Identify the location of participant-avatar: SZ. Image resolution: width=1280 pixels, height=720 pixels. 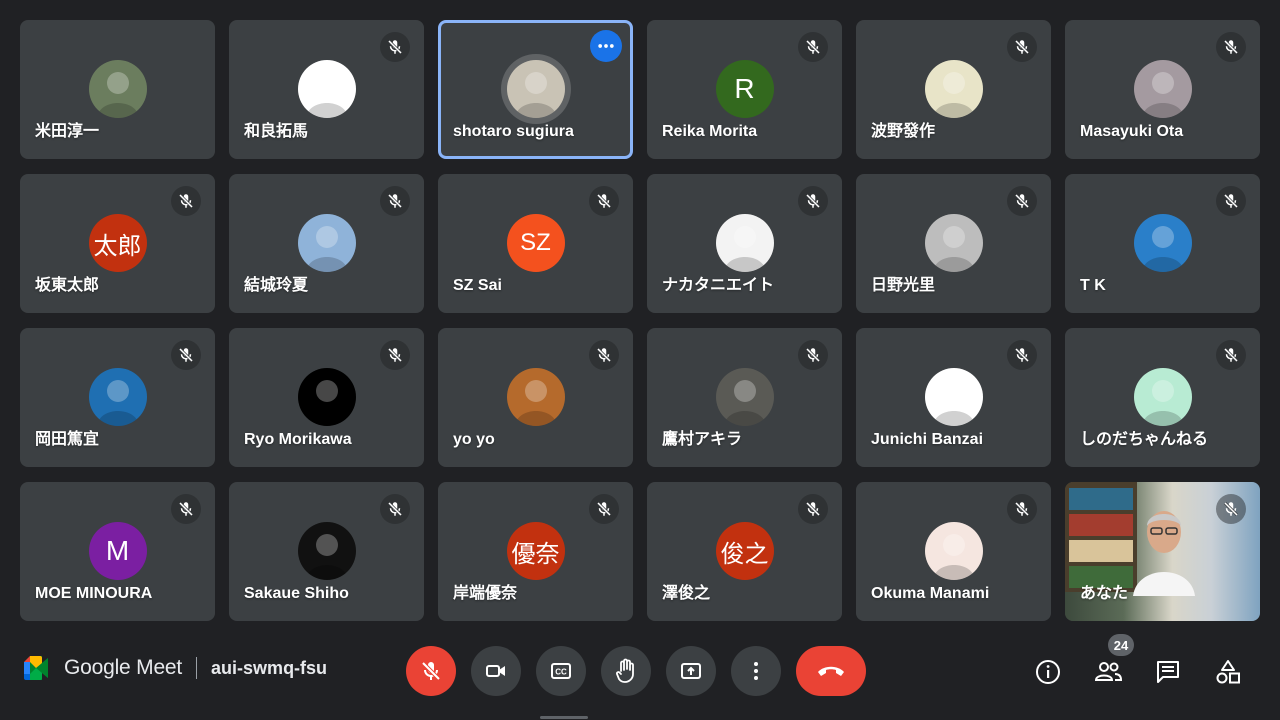
(535, 243).